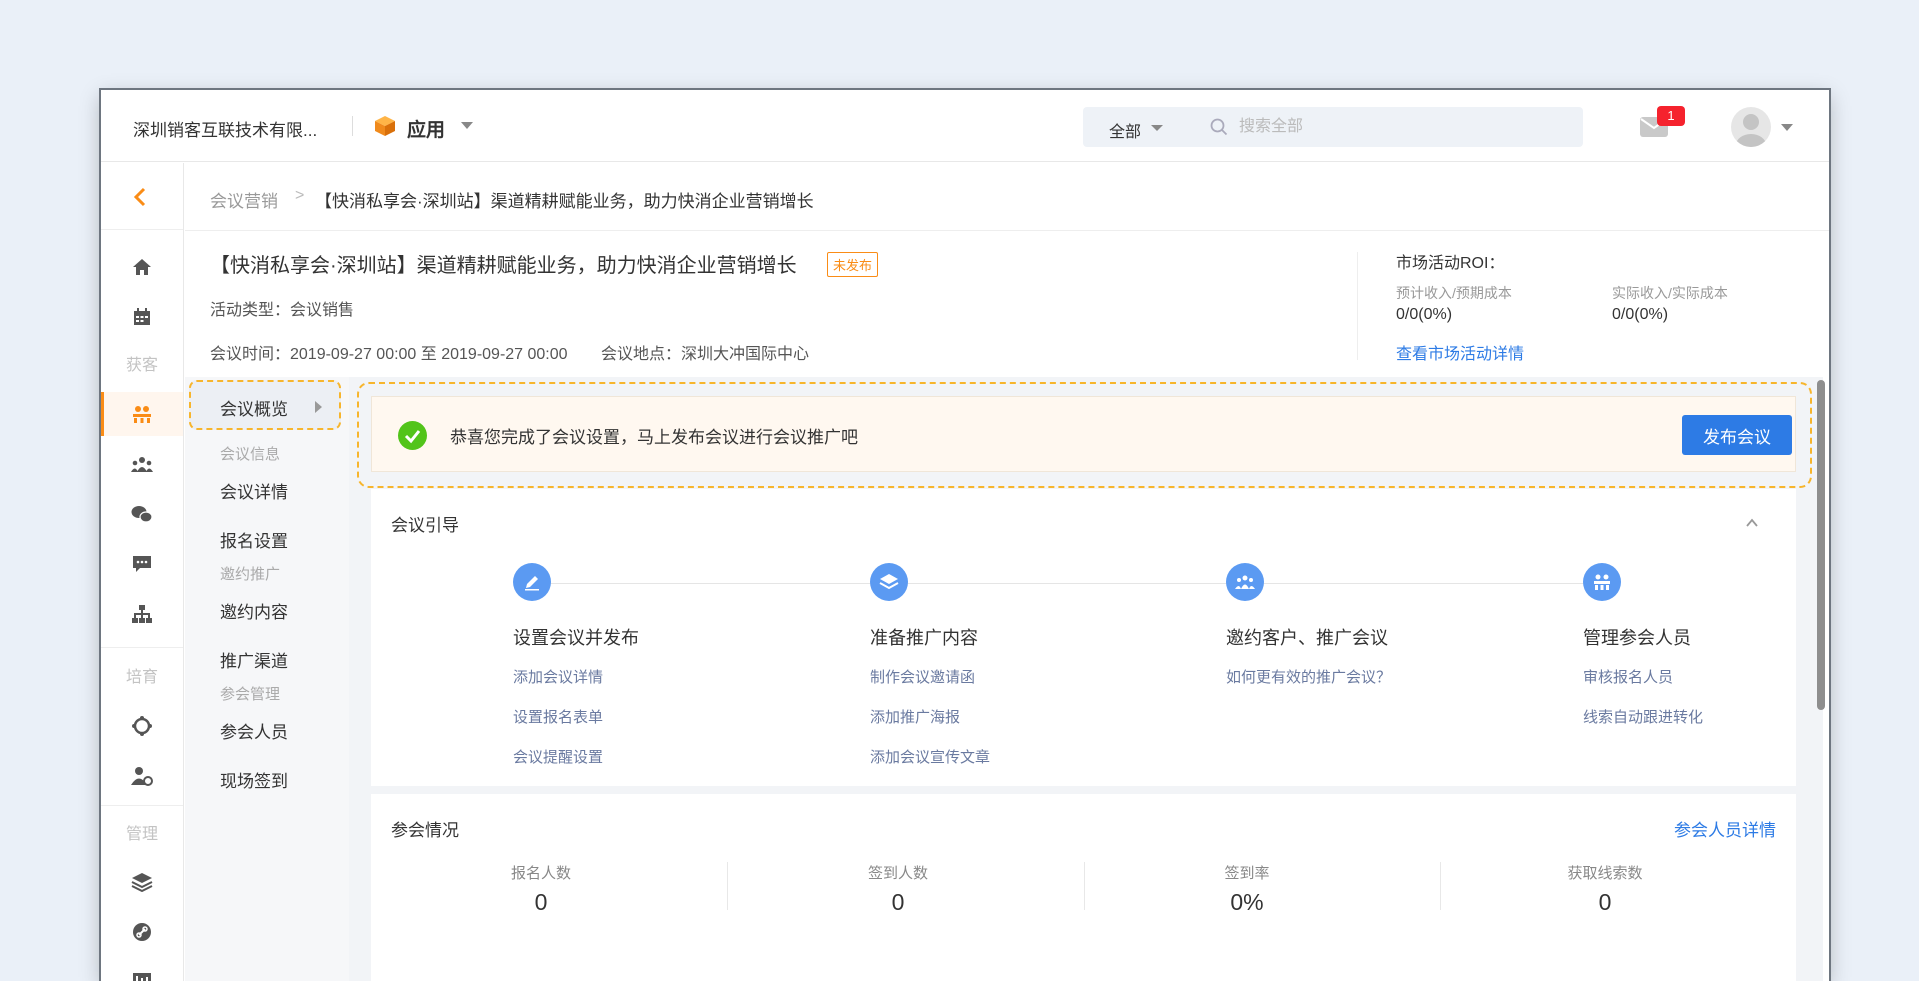  I want to click on search-scope-select: 全部, so click(1125, 130).